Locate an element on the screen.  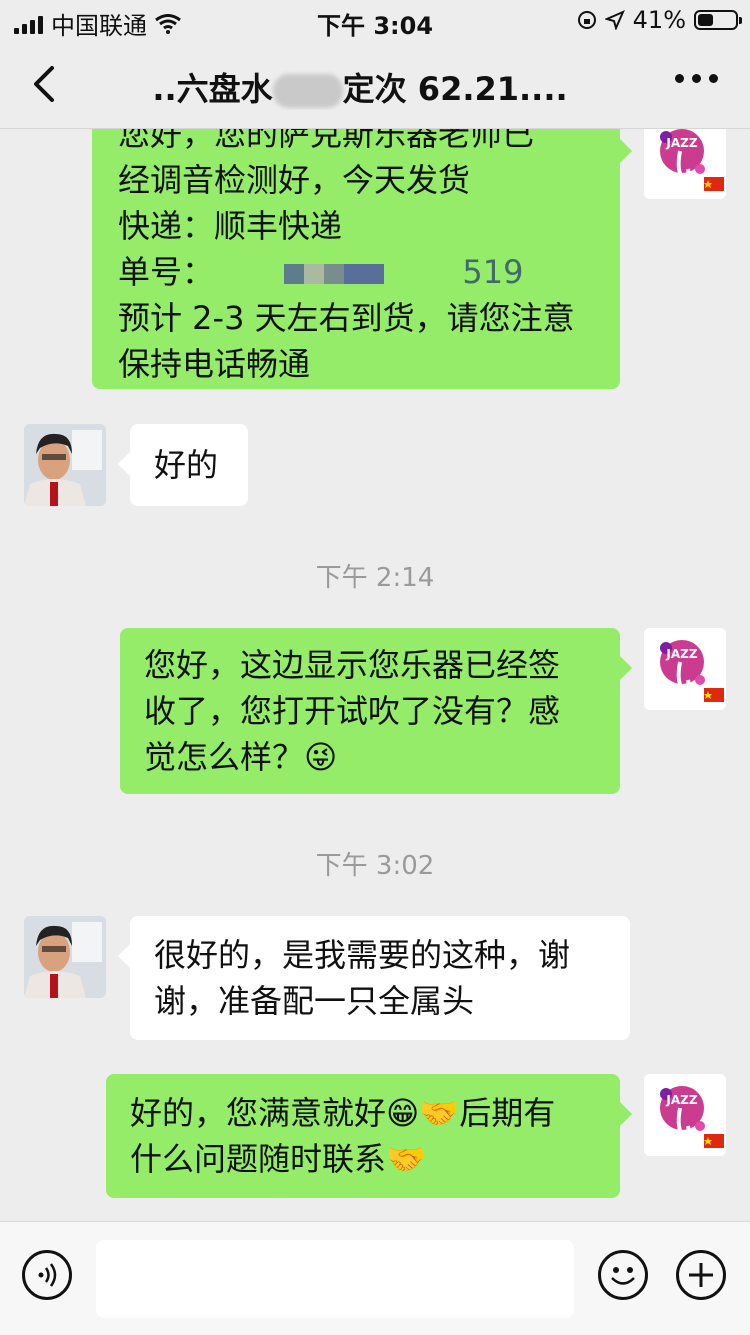
redacted-name is located at coordinates (307, 91).